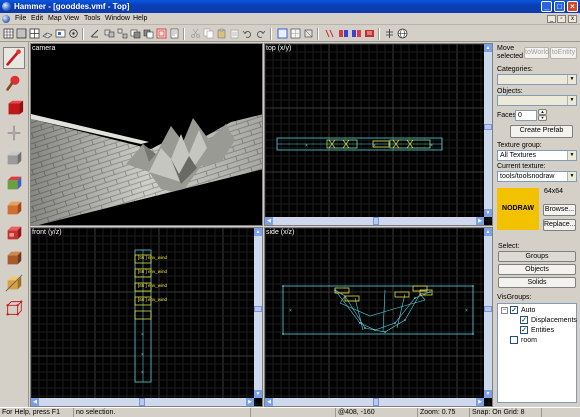 The height and width of the screenshot is (417, 580). What do you see at coordinates (14, 308) in the screenshot?
I see `vertex-tool-icon` at bounding box center [14, 308].